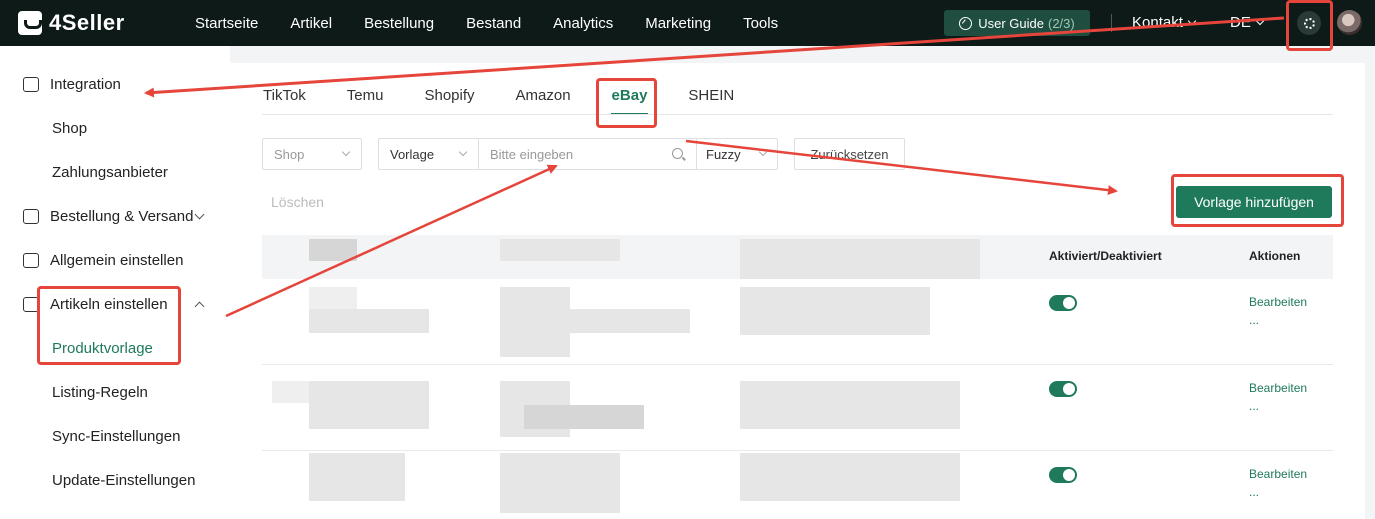 The width and height of the screenshot is (1375, 519). What do you see at coordinates (760, 23) in the screenshot?
I see `nav-tools: Tools` at bounding box center [760, 23].